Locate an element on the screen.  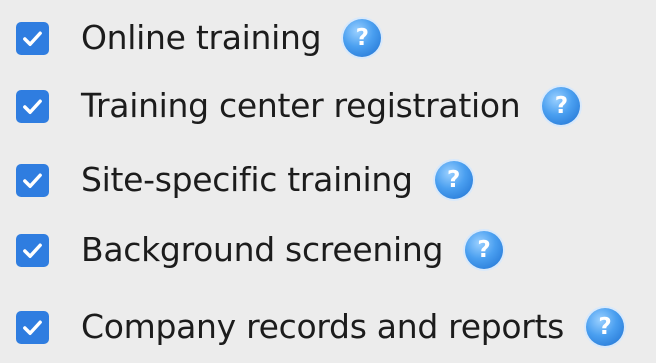
checkbox-site-specific-training is located at coordinates (32, 180).